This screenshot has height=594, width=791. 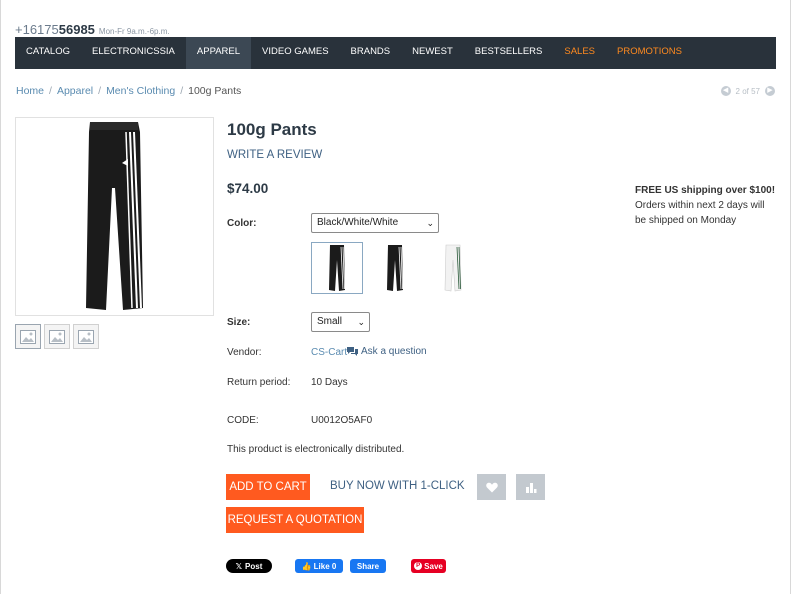 What do you see at coordinates (248, 188) in the screenshot?
I see `product-price: $74.00` at bounding box center [248, 188].